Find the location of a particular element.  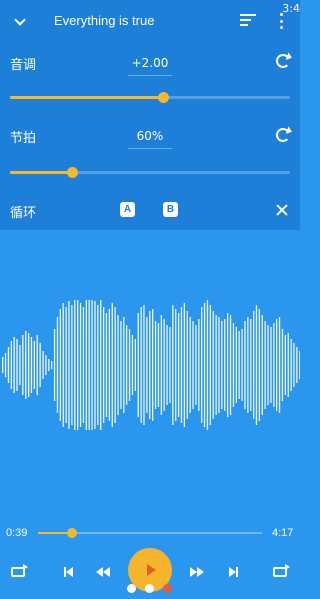

fast-forward-icon is located at coordinates (193, 572).